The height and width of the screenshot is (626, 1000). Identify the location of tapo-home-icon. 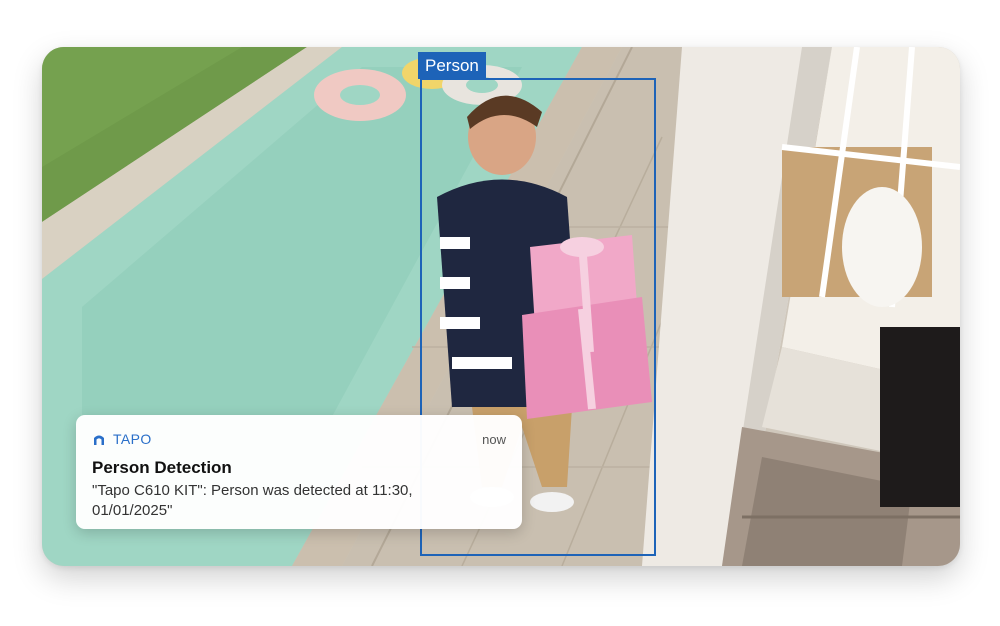
(99, 440).